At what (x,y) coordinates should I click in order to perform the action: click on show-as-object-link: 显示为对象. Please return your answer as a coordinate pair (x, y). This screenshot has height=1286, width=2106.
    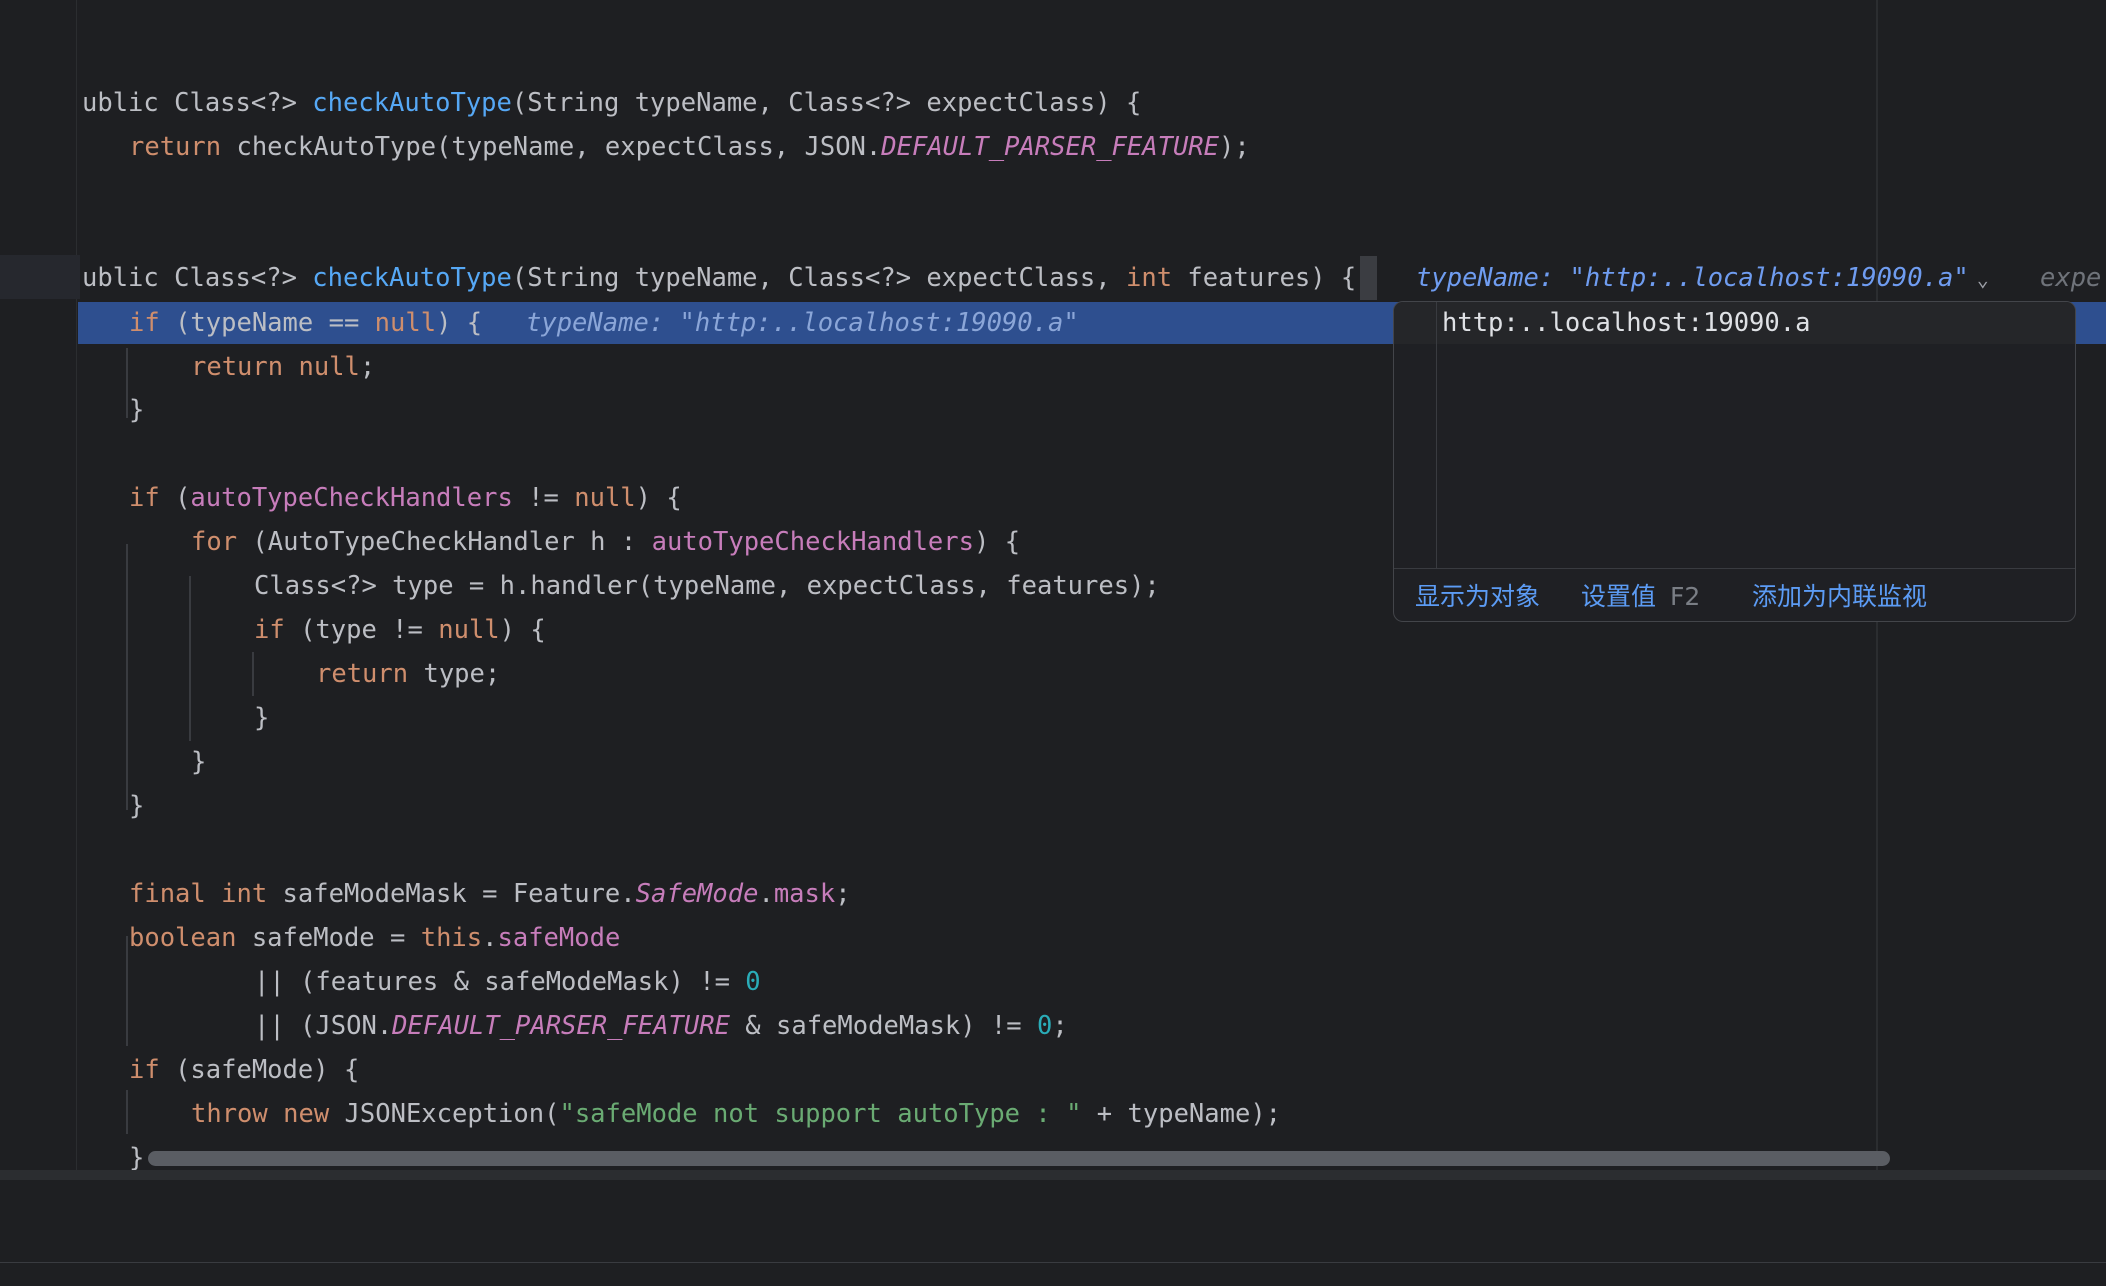
    Looking at the image, I should click on (1477, 596).